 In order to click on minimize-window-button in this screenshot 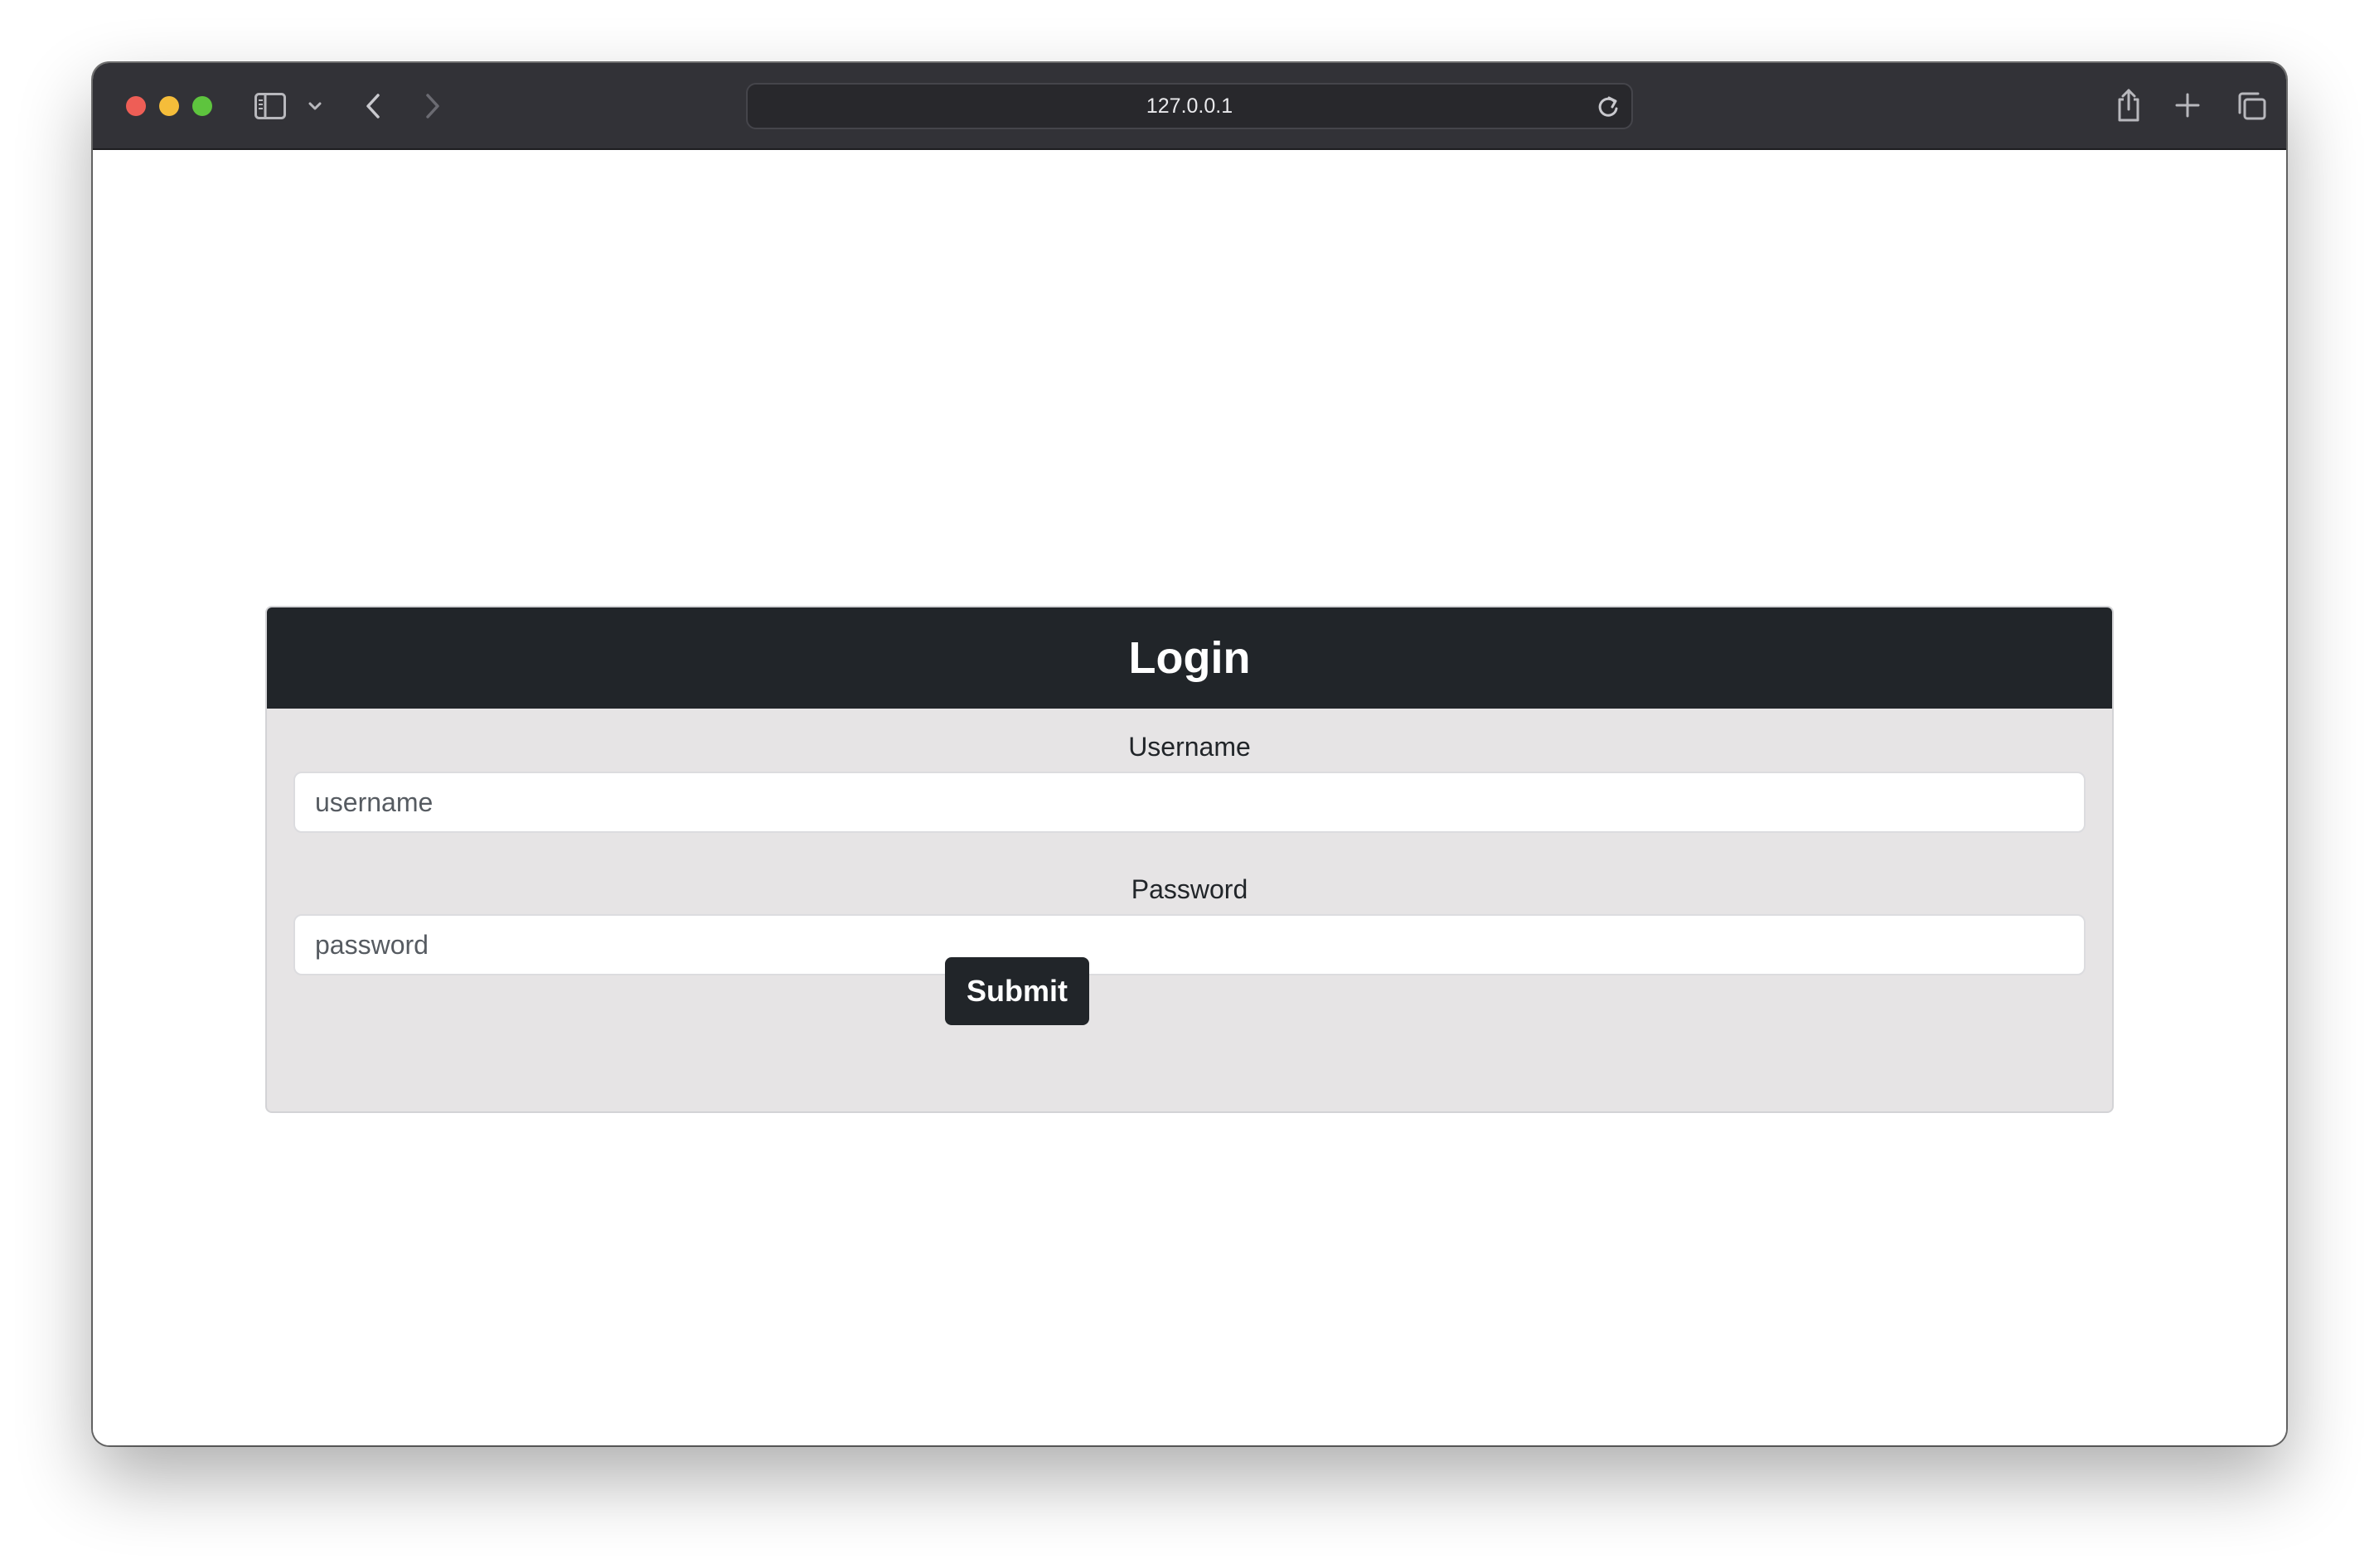, I will do `click(169, 106)`.